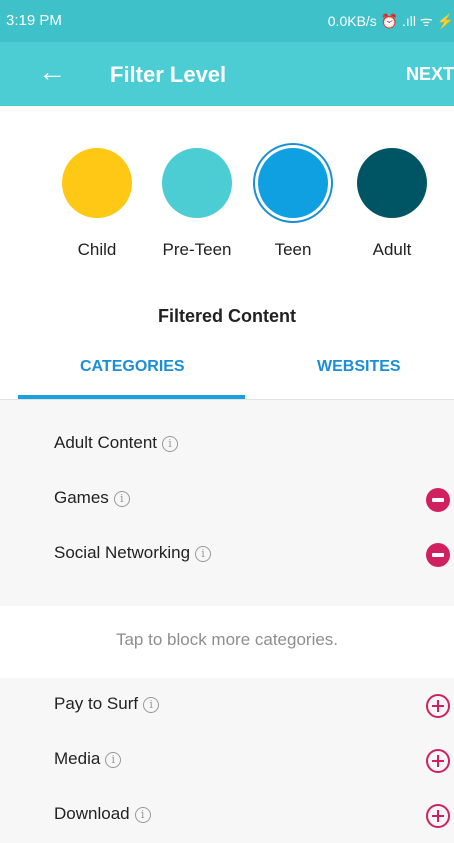 Image resolution: width=454 pixels, height=843 pixels. What do you see at coordinates (227, 399) in the screenshot?
I see `tab-divider` at bounding box center [227, 399].